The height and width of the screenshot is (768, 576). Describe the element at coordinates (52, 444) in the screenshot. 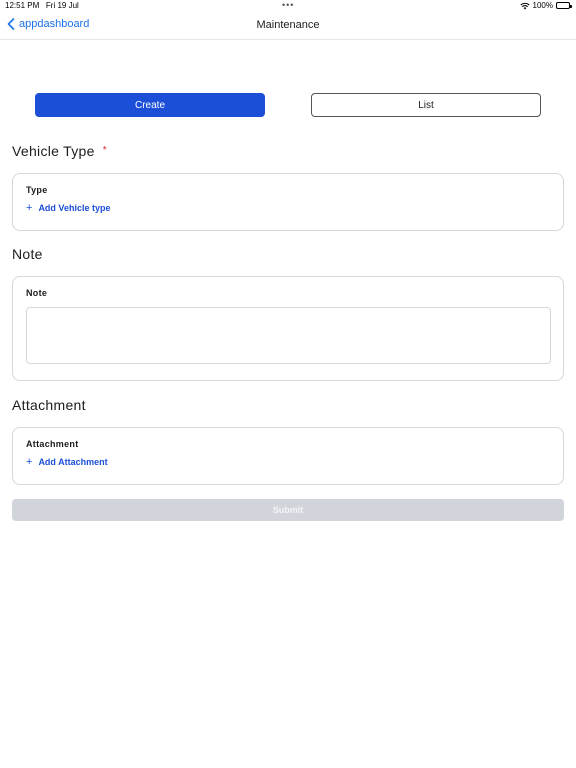

I see `attachment-field-label: Attachment` at that location.